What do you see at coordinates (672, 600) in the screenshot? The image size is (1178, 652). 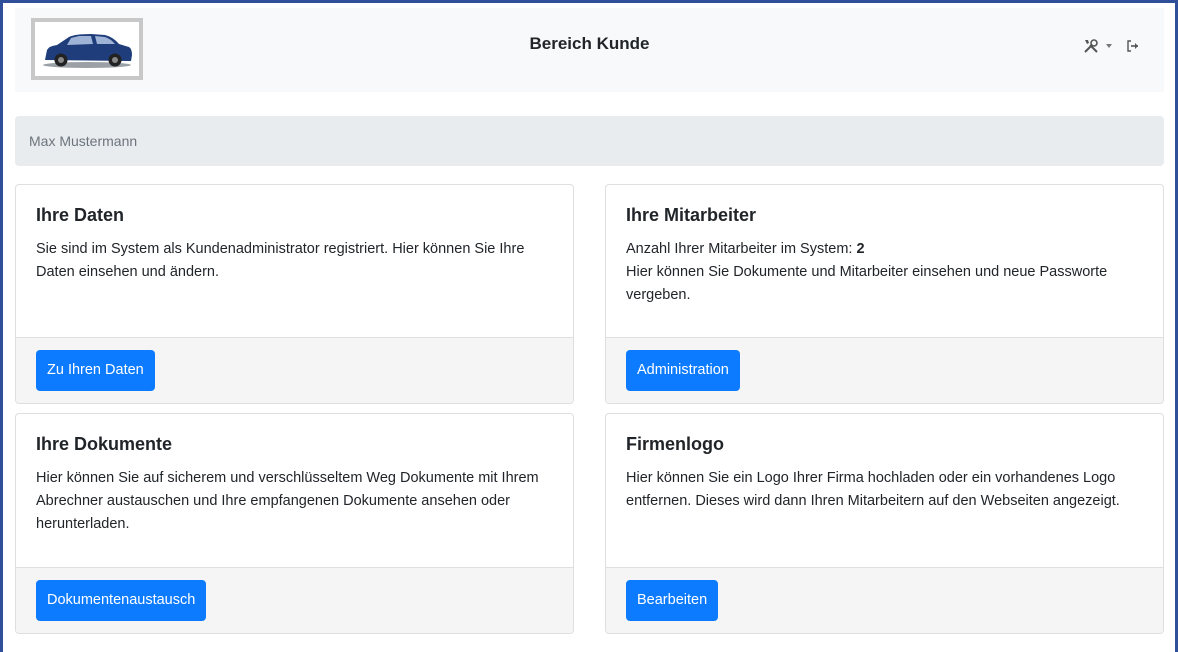 I see `bearbeiten-button: Bearbeiten` at bounding box center [672, 600].